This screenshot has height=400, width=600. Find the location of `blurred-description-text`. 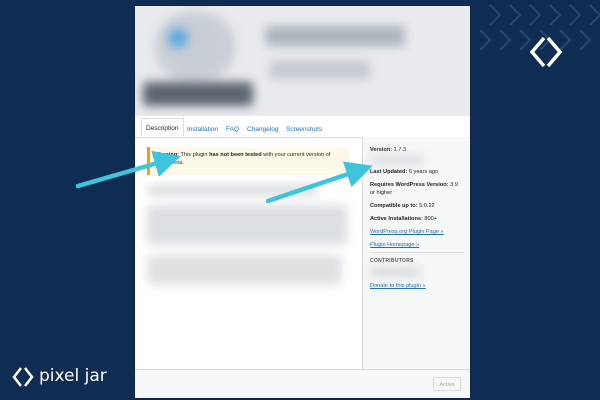

blurred-description-text is located at coordinates (232, 190).